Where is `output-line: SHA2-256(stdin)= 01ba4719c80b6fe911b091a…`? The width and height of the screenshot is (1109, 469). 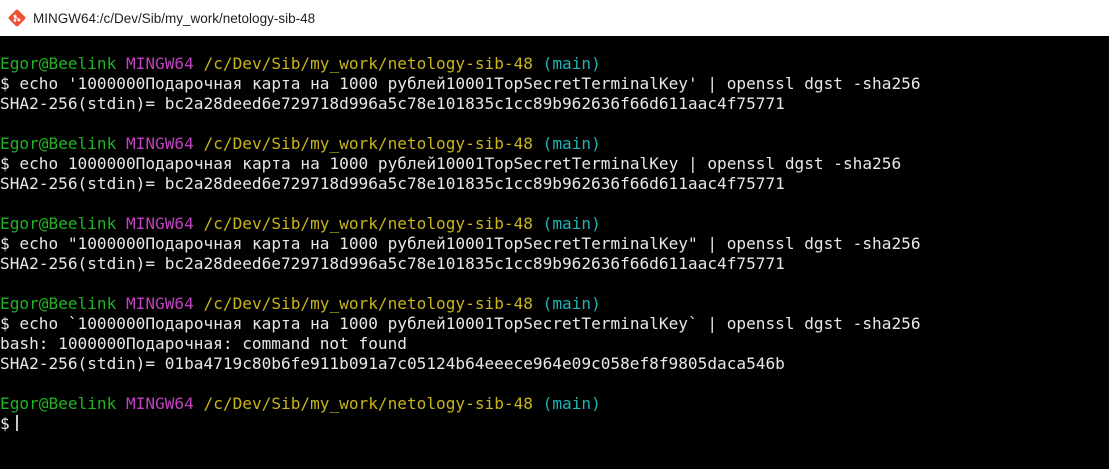 output-line: SHA2-256(stdin)= 01ba4719c80b6fe911b091a… is located at coordinates (392, 363).